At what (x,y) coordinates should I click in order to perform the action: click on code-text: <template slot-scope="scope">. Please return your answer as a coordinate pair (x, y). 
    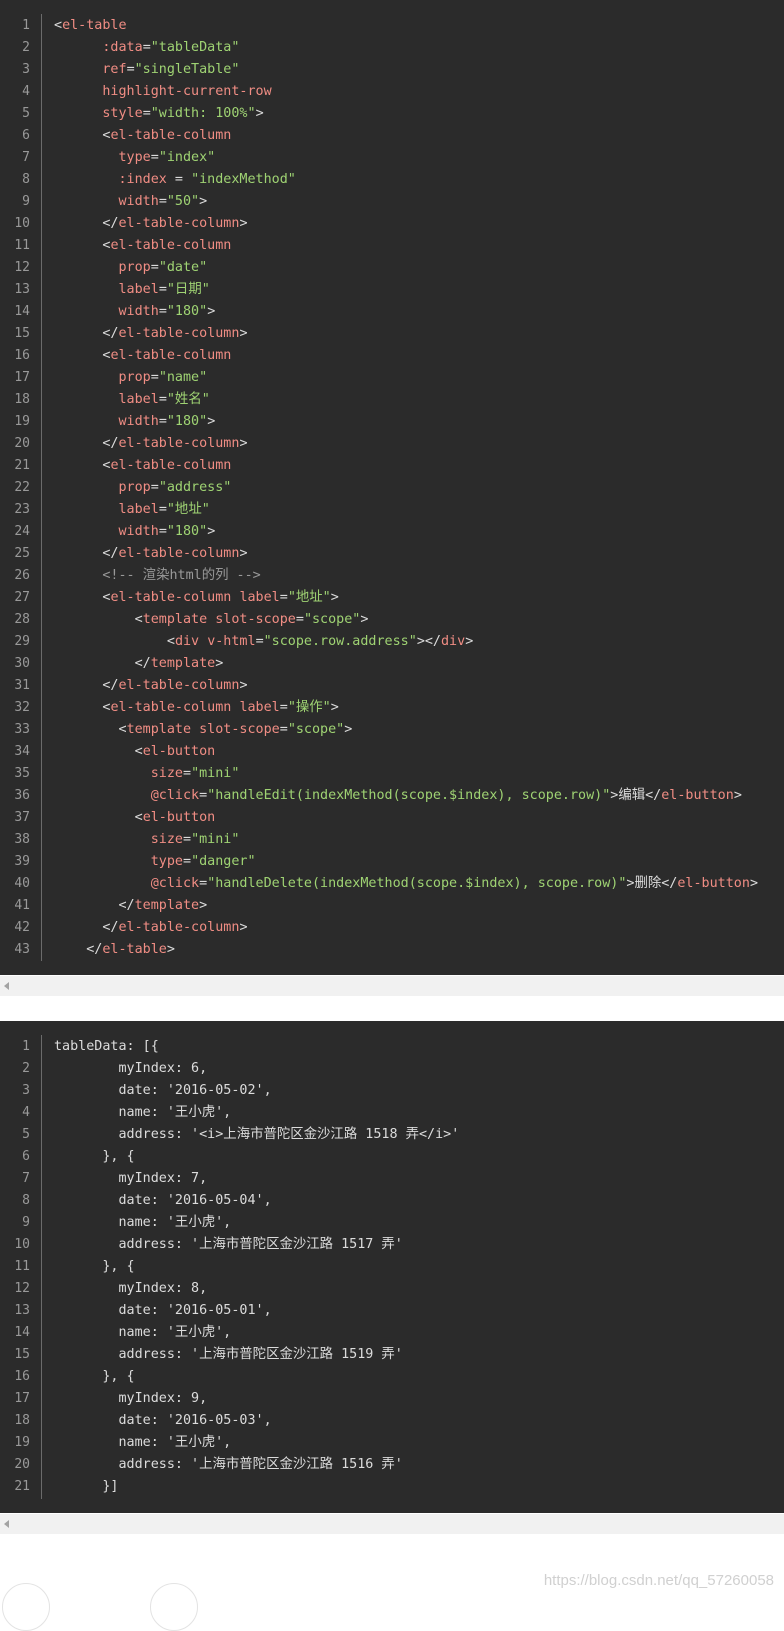
    Looking at the image, I should click on (211, 620).